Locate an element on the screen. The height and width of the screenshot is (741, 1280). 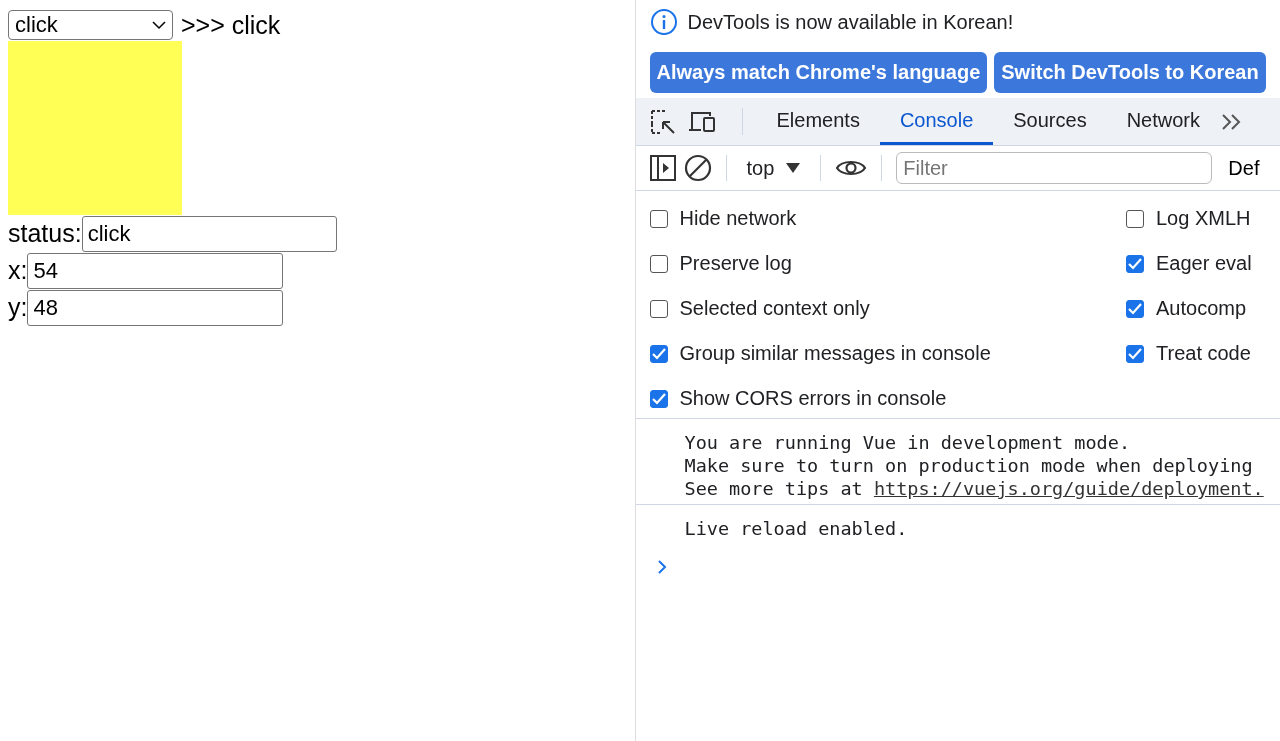
prompt-chevron-icon is located at coordinates (661, 567).